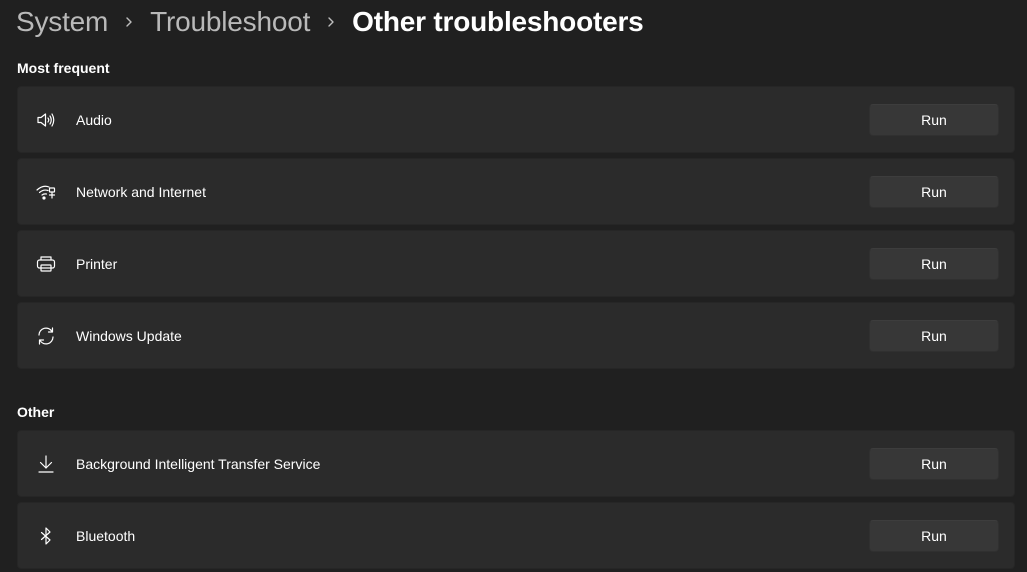 The width and height of the screenshot is (1027, 572). What do you see at coordinates (129, 335) in the screenshot?
I see `troubleshooter-label: Windows Update` at bounding box center [129, 335].